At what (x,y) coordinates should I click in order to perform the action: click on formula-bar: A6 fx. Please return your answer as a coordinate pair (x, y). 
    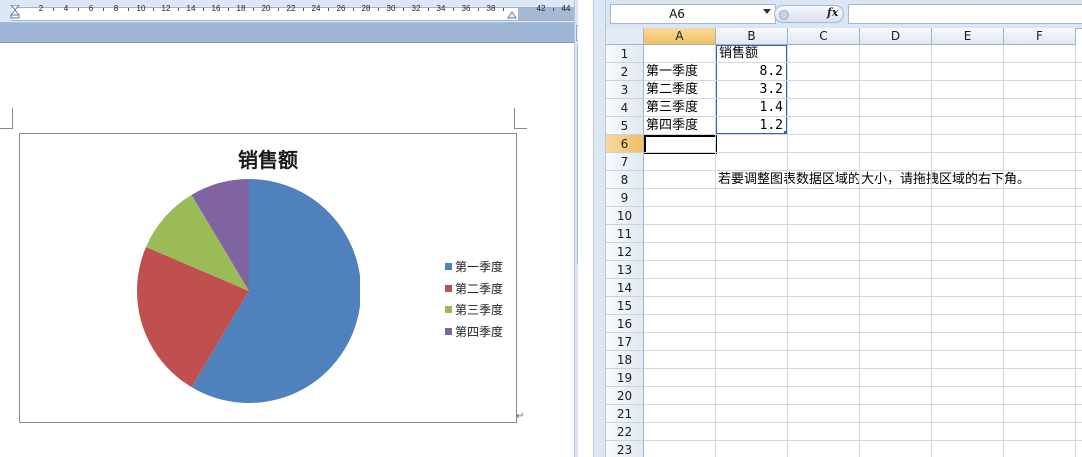
    Looking at the image, I should click on (844, 14).